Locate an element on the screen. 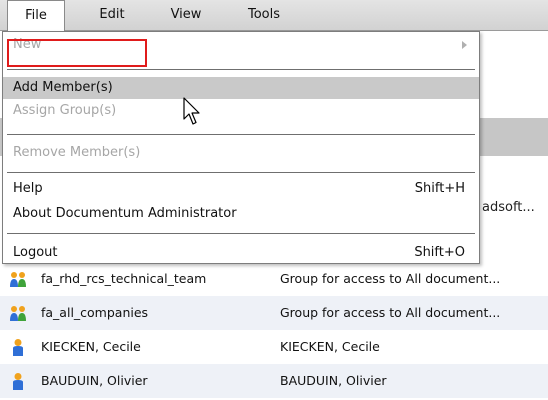 This screenshot has height=400, width=548. menu-bar: File Edit View Tools is located at coordinates (274, 15).